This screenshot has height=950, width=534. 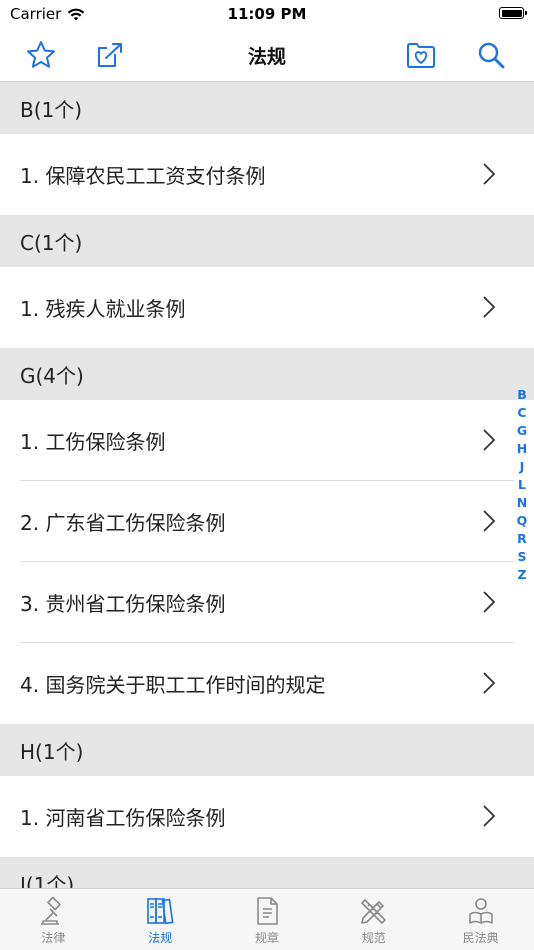 What do you see at coordinates (480, 938) in the screenshot?
I see `tab-label: 民法典` at bounding box center [480, 938].